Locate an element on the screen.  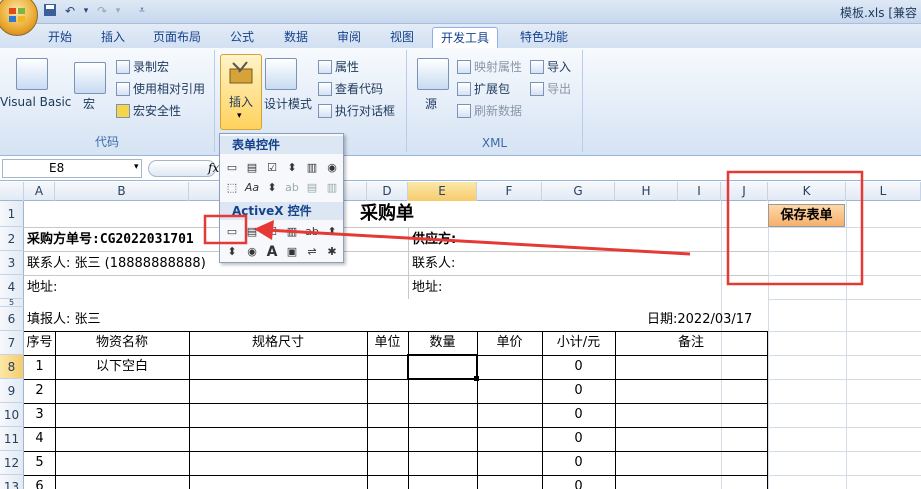
row-header: 2 is located at coordinates (12, 239).